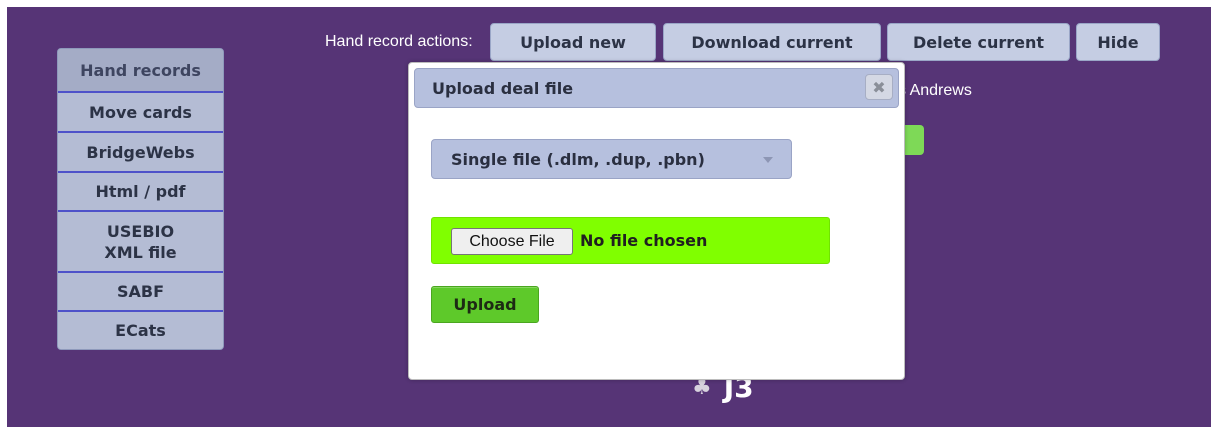  Describe the element at coordinates (140, 151) in the screenshot. I see `sidebar-item-bridgewebs: BridgeWebs` at that location.